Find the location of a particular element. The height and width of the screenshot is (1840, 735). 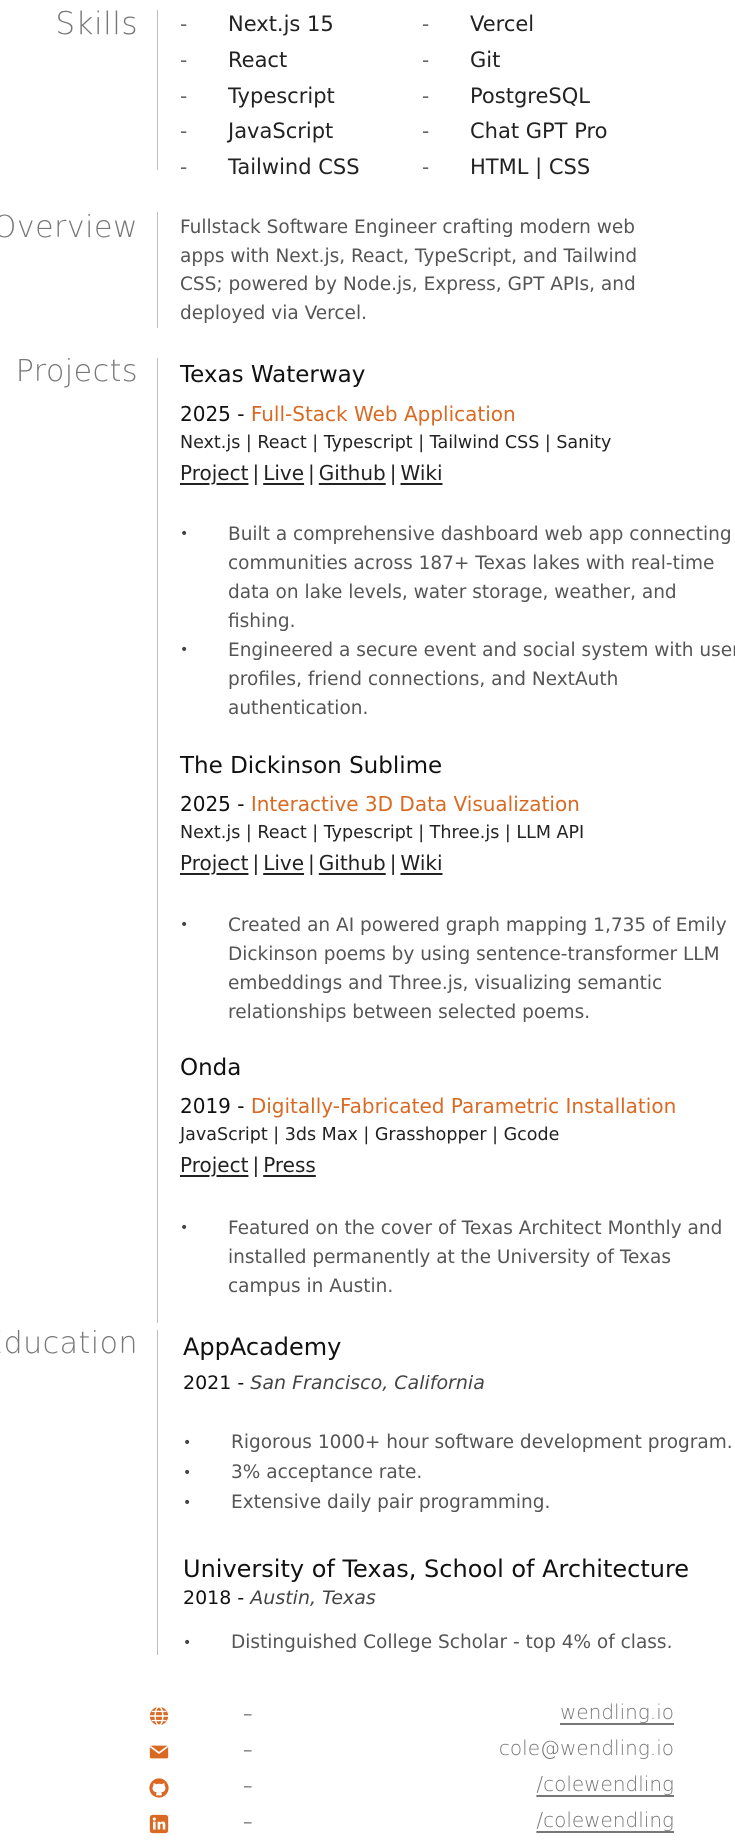

skill-item: HTML | CSS is located at coordinates (530, 167).